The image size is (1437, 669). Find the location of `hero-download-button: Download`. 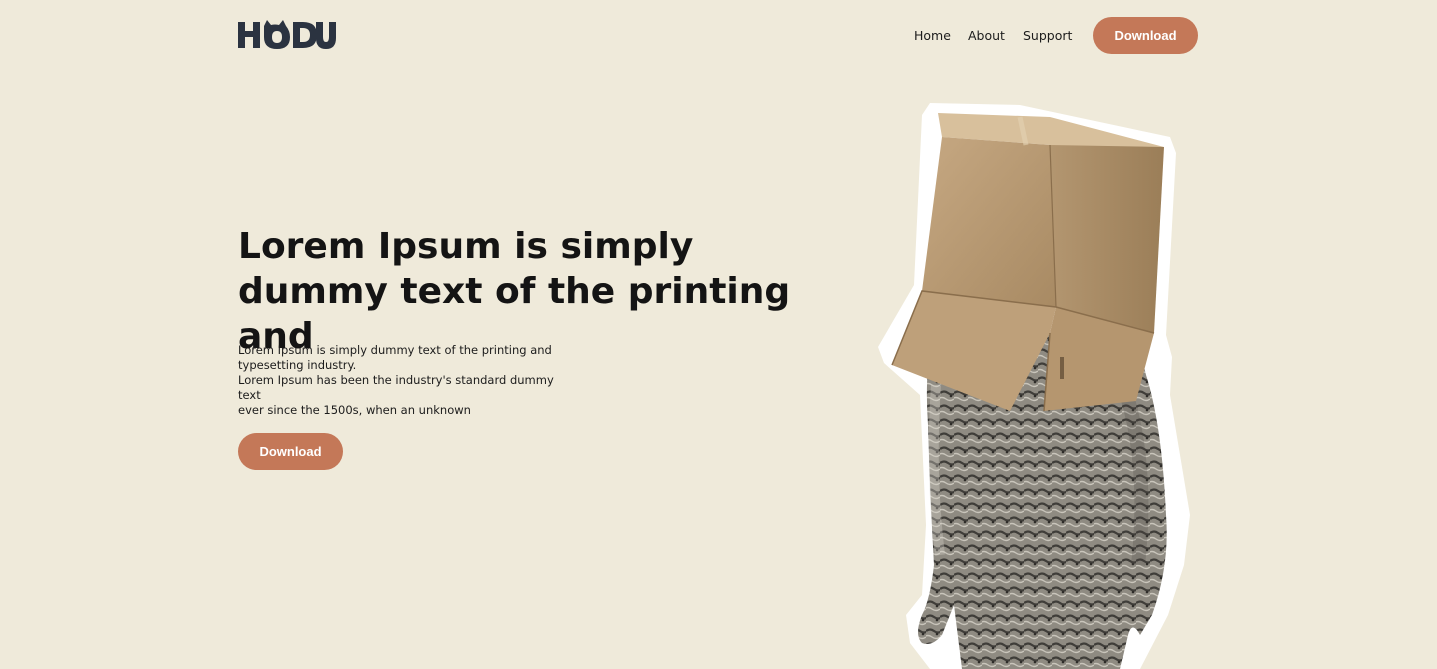

hero-download-button: Download is located at coordinates (290, 451).